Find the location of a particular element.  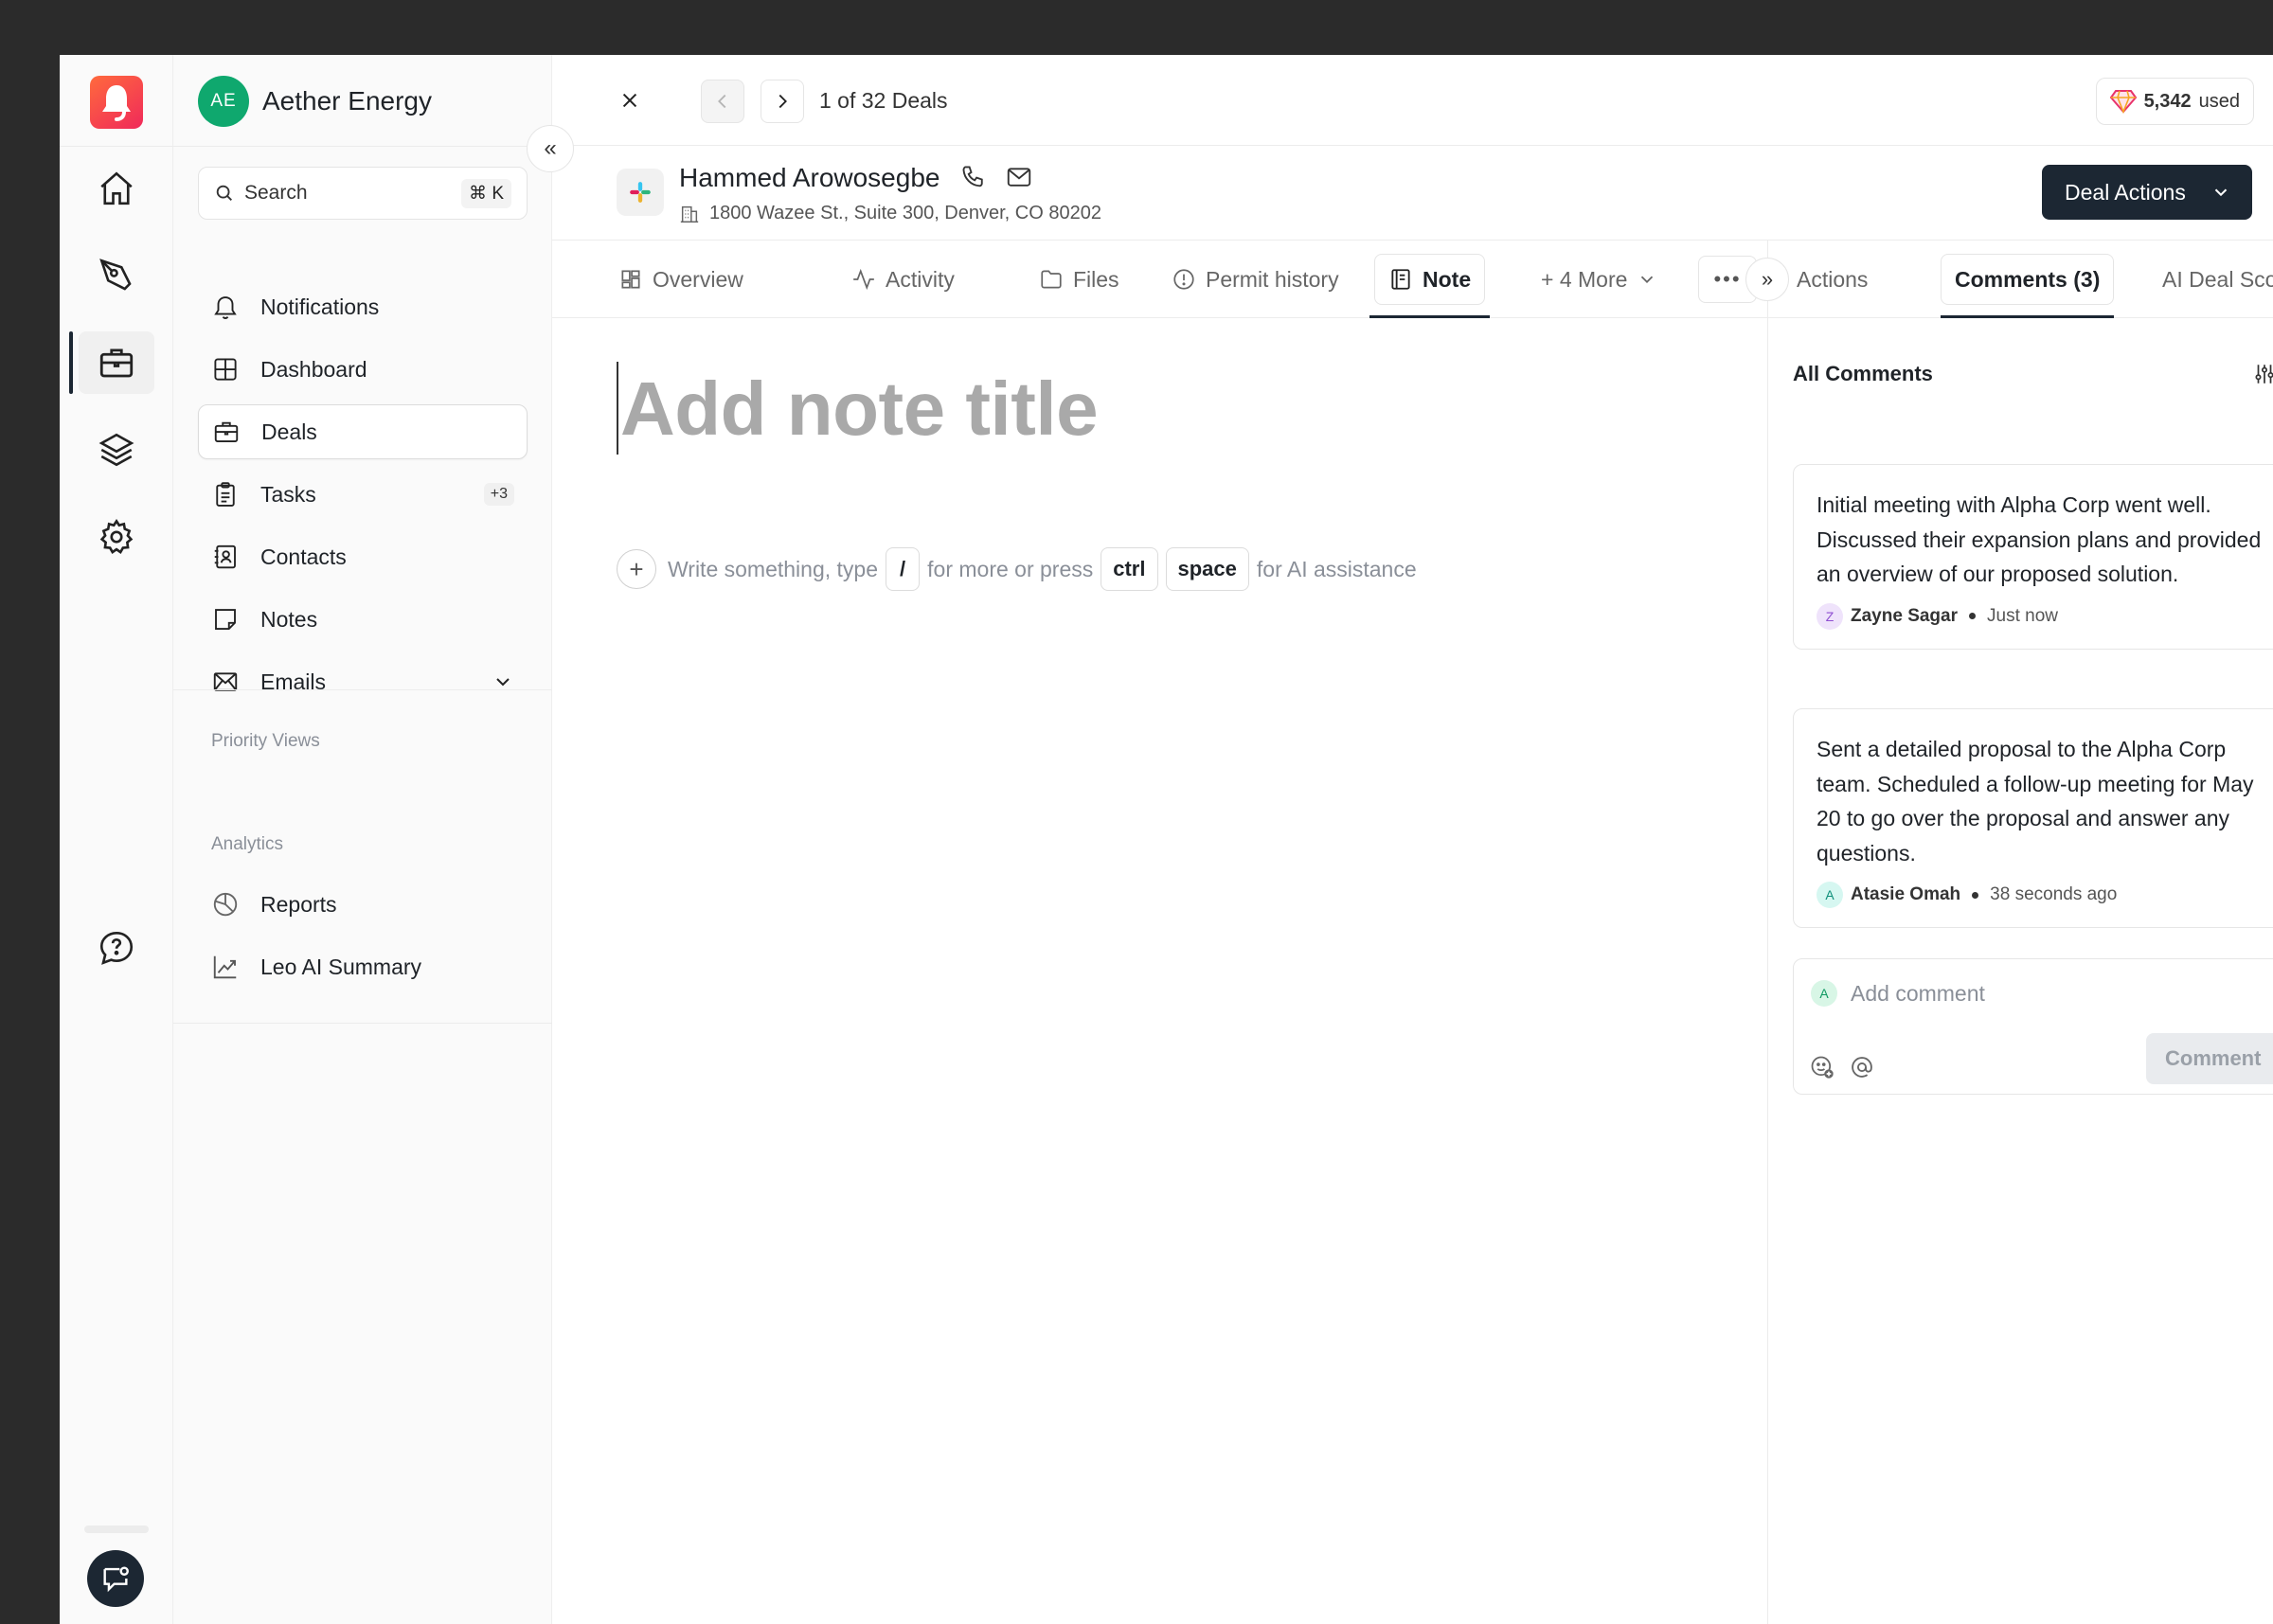

comment-input: Add comment is located at coordinates (1918, 994).